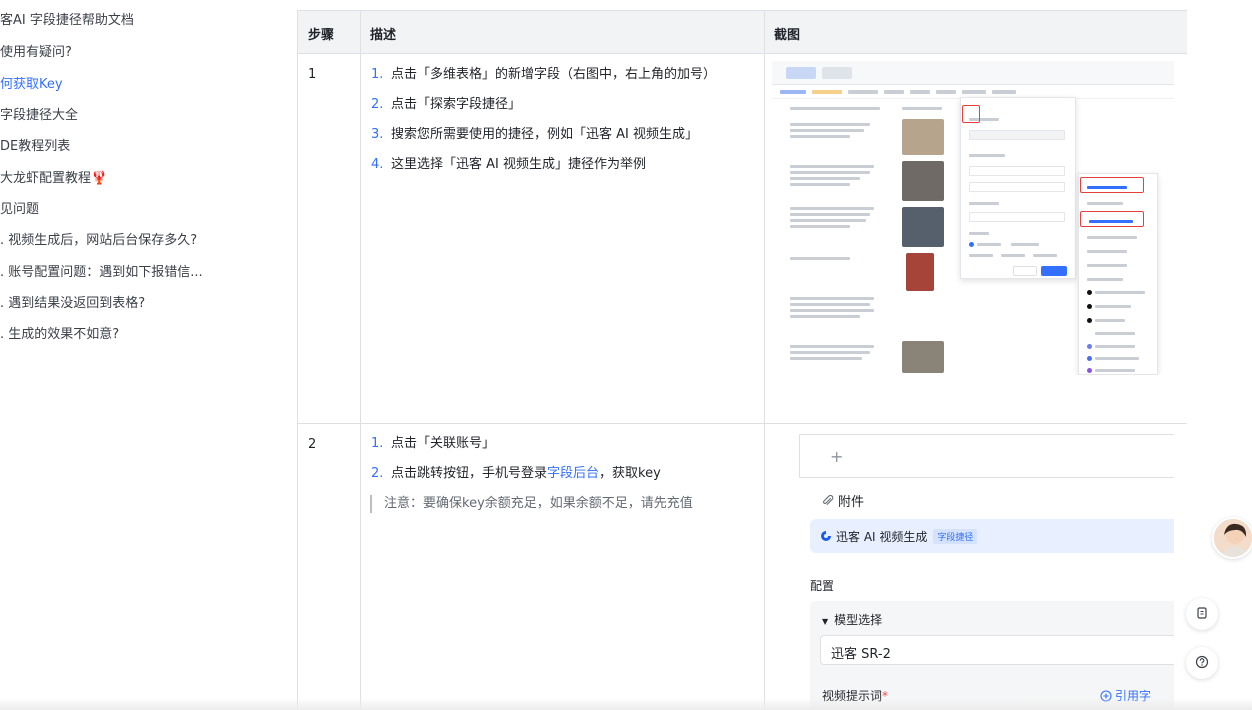 This screenshot has height=710, width=1252. Describe the element at coordinates (544, 134) in the screenshot. I see `list-text: 搜索您所需要使用的捷径，例如「迅客 AI 视频生成」` at that location.